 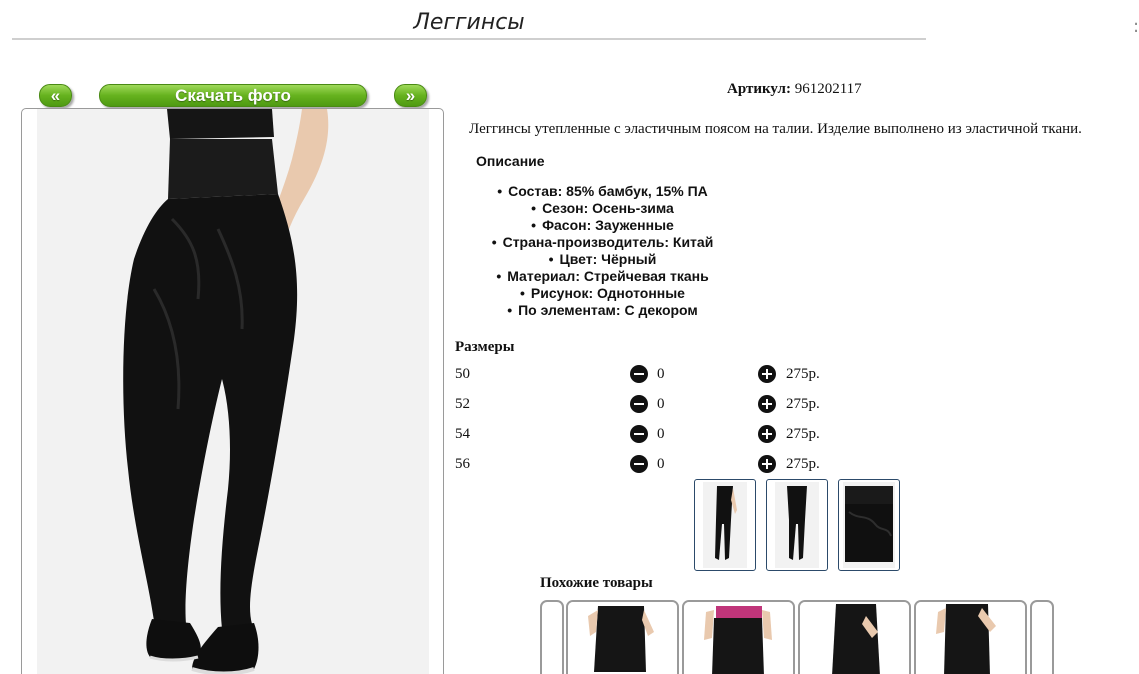 I want to click on download-photo-button: Скачать фото, so click(x=233, y=95).